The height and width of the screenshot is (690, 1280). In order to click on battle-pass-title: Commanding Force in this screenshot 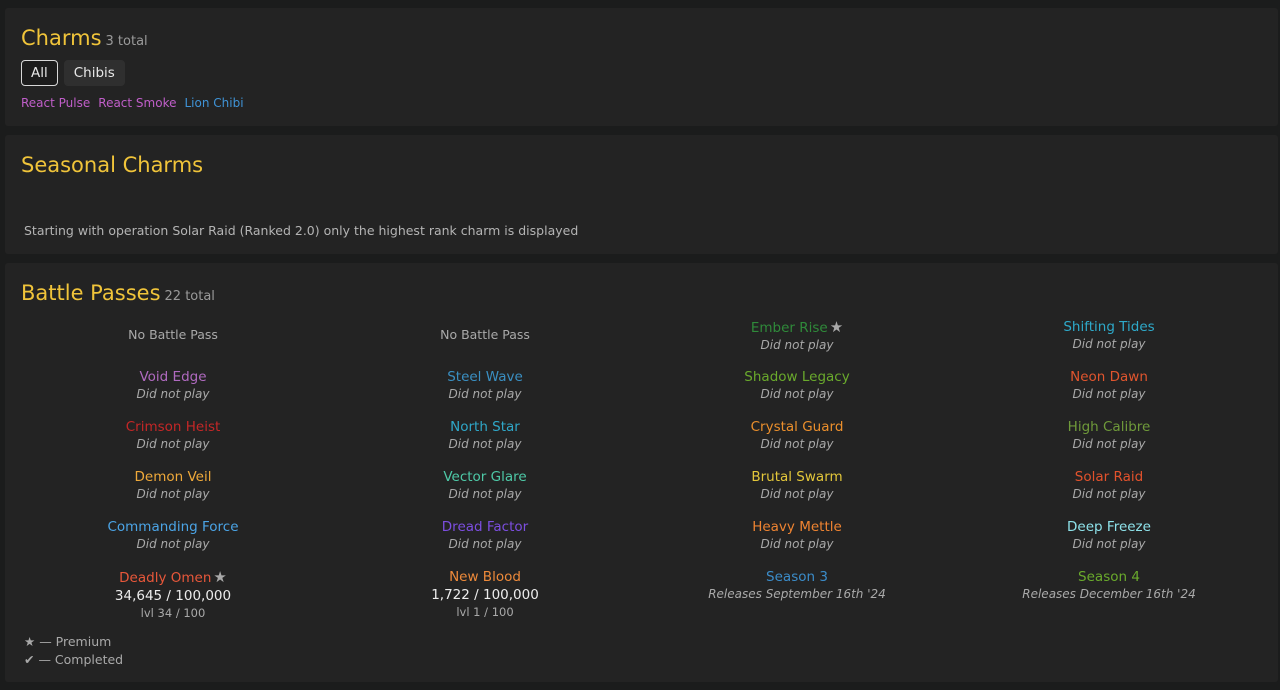, I will do `click(173, 527)`.